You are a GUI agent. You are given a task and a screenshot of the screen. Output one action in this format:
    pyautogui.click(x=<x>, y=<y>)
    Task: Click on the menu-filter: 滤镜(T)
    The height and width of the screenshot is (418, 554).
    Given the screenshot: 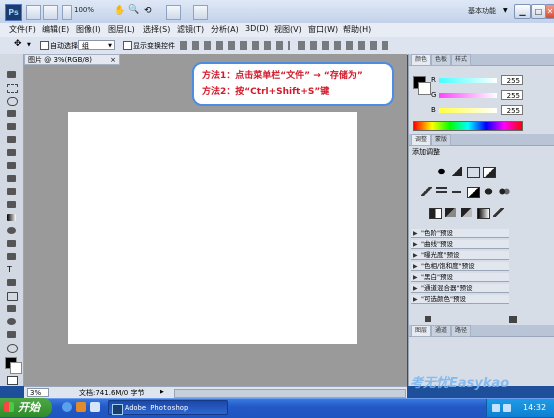 What is the action you would take?
    pyautogui.click(x=190, y=29)
    